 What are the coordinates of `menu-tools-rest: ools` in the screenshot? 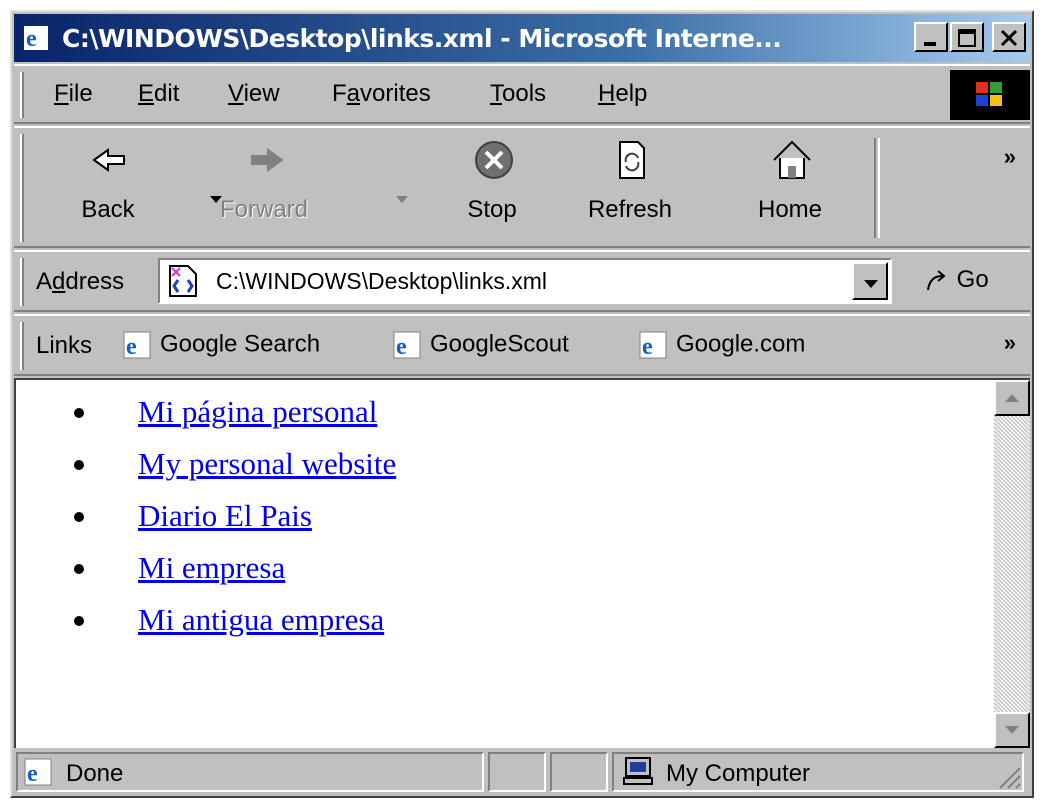 It's located at (524, 93).